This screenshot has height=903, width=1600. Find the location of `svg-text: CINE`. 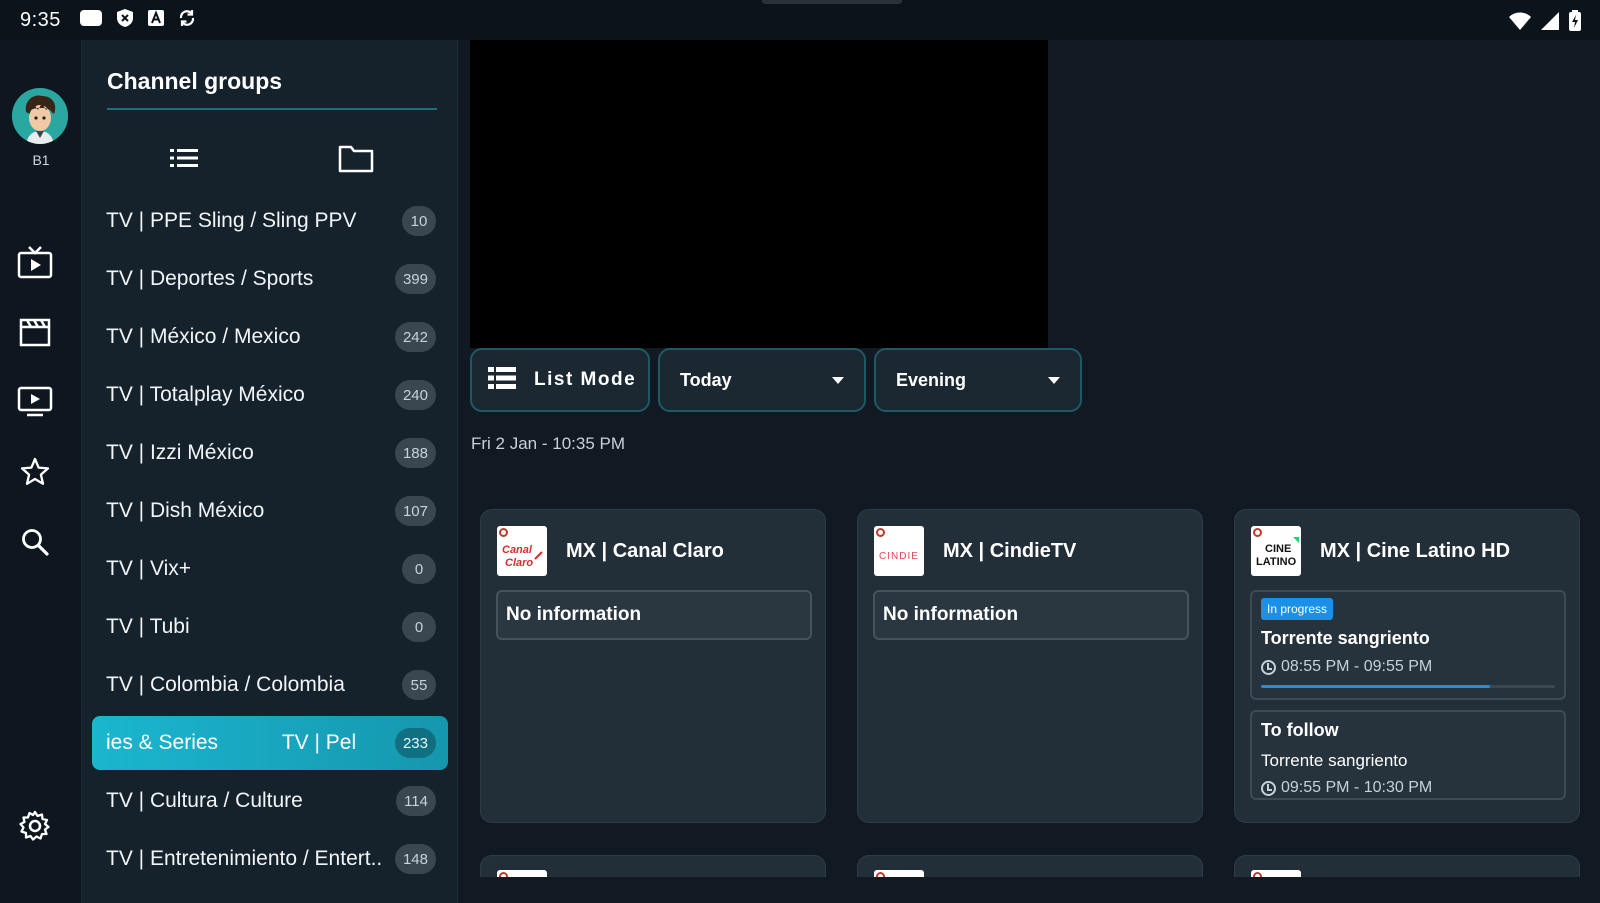

svg-text: CINE is located at coordinates (1278, 549).